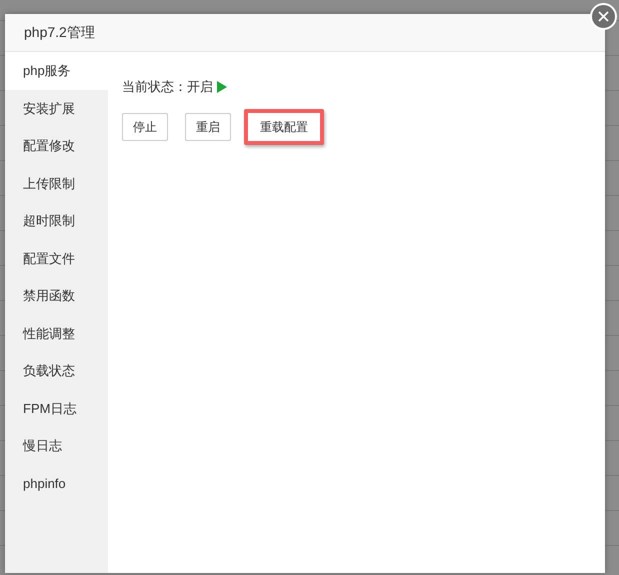 Image resolution: width=619 pixels, height=575 pixels. What do you see at coordinates (59, 32) in the screenshot?
I see `dialog-title: php7.2管理` at bounding box center [59, 32].